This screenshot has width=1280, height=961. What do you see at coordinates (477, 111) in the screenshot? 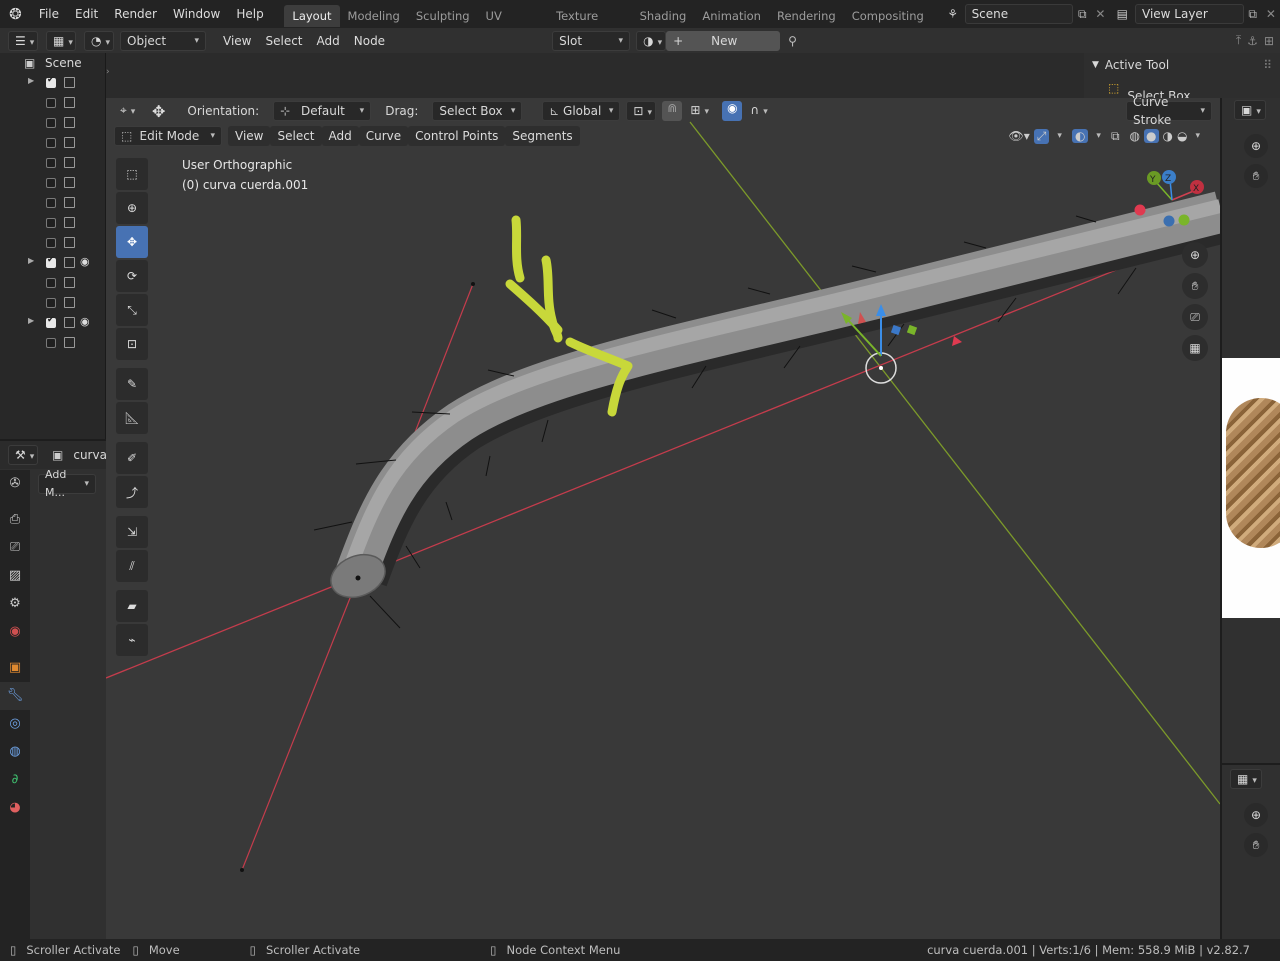
I see `drag-dropdown: Select Box ▾` at bounding box center [477, 111].